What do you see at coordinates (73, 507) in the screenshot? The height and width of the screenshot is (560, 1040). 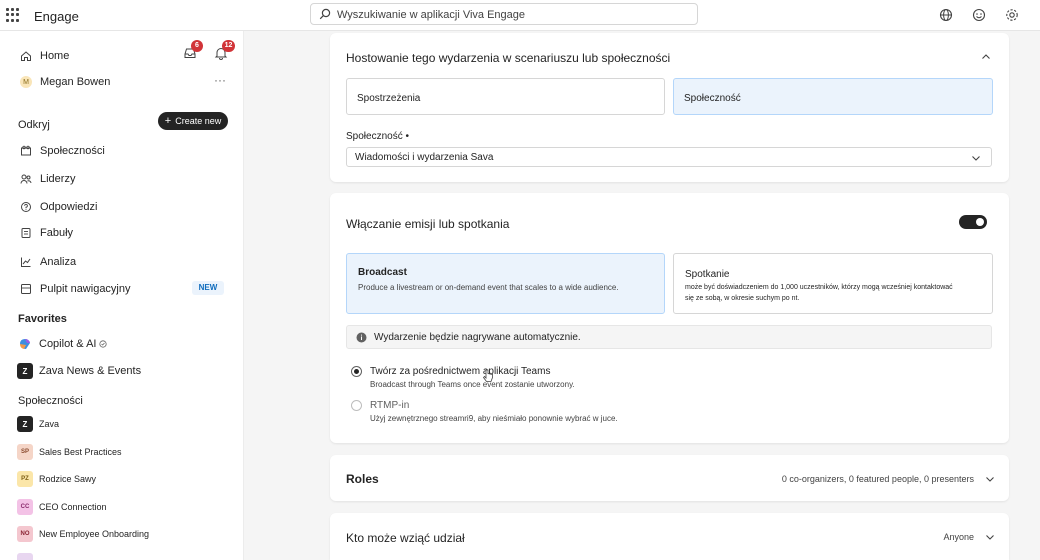 I see `community-name: CEO Connection` at bounding box center [73, 507].